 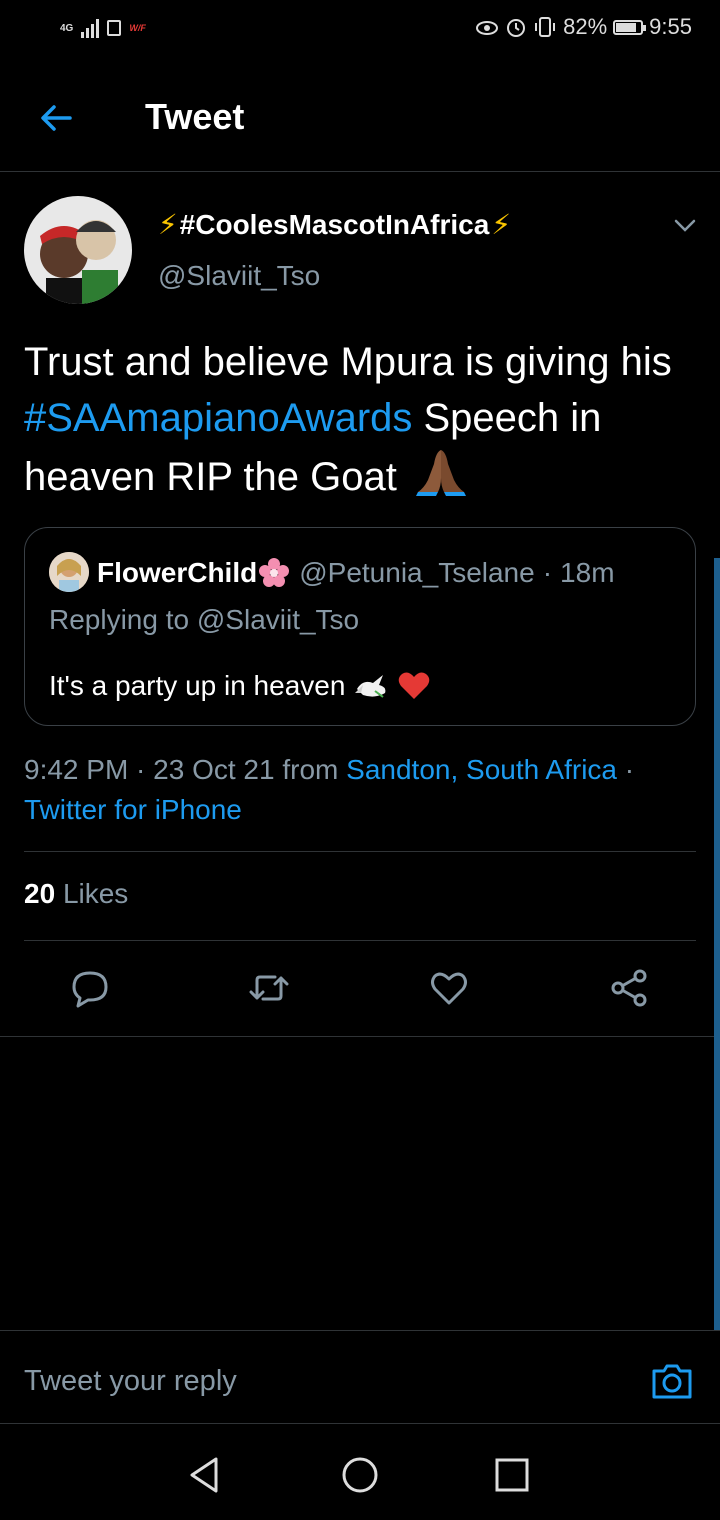 I want to click on system-nav-bar, so click(x=360, y=1471).